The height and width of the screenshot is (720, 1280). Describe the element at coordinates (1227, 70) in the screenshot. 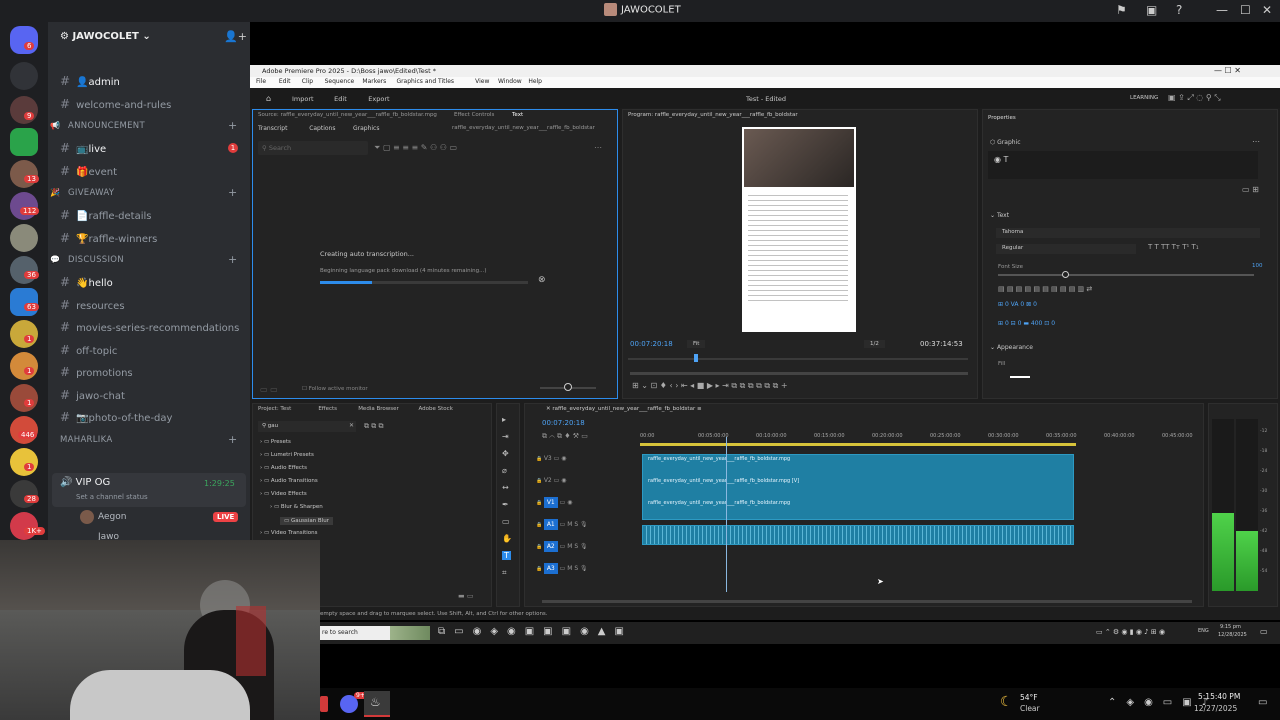

I see `window-controls: — ☐ ✕` at that location.